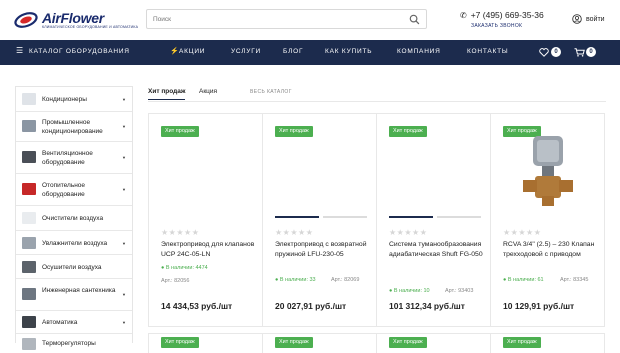  Describe the element at coordinates (90, 27) in the screenshot. I see `logo-tagline: КЛИМАТИЧЕСКОЕ ОБОРУДОВАНИЕ И АВТОМАТИКА` at that location.